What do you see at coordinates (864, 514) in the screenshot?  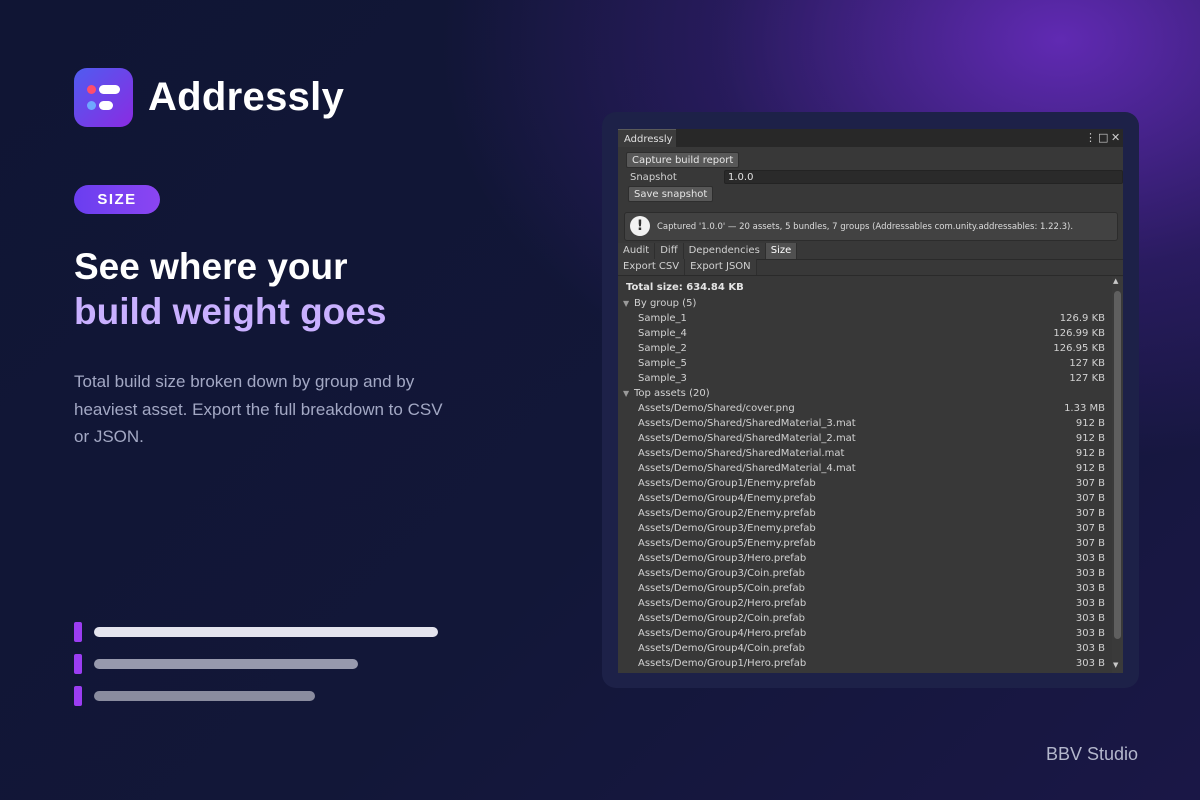 I see `asset-row: Assets/Demo/Group2/Enemy.prefab 307 B` at bounding box center [864, 514].